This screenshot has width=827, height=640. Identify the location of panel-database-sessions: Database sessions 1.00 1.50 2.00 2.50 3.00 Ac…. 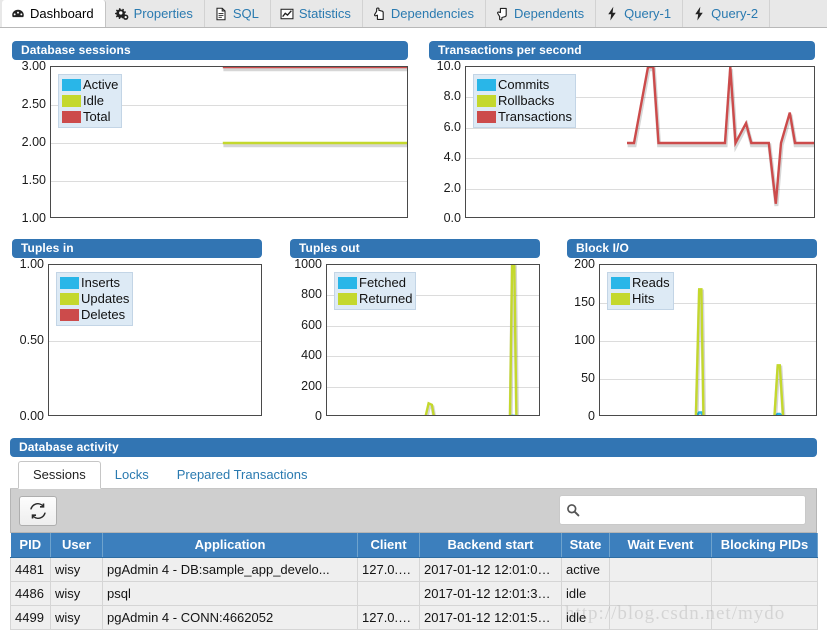
(210, 136).